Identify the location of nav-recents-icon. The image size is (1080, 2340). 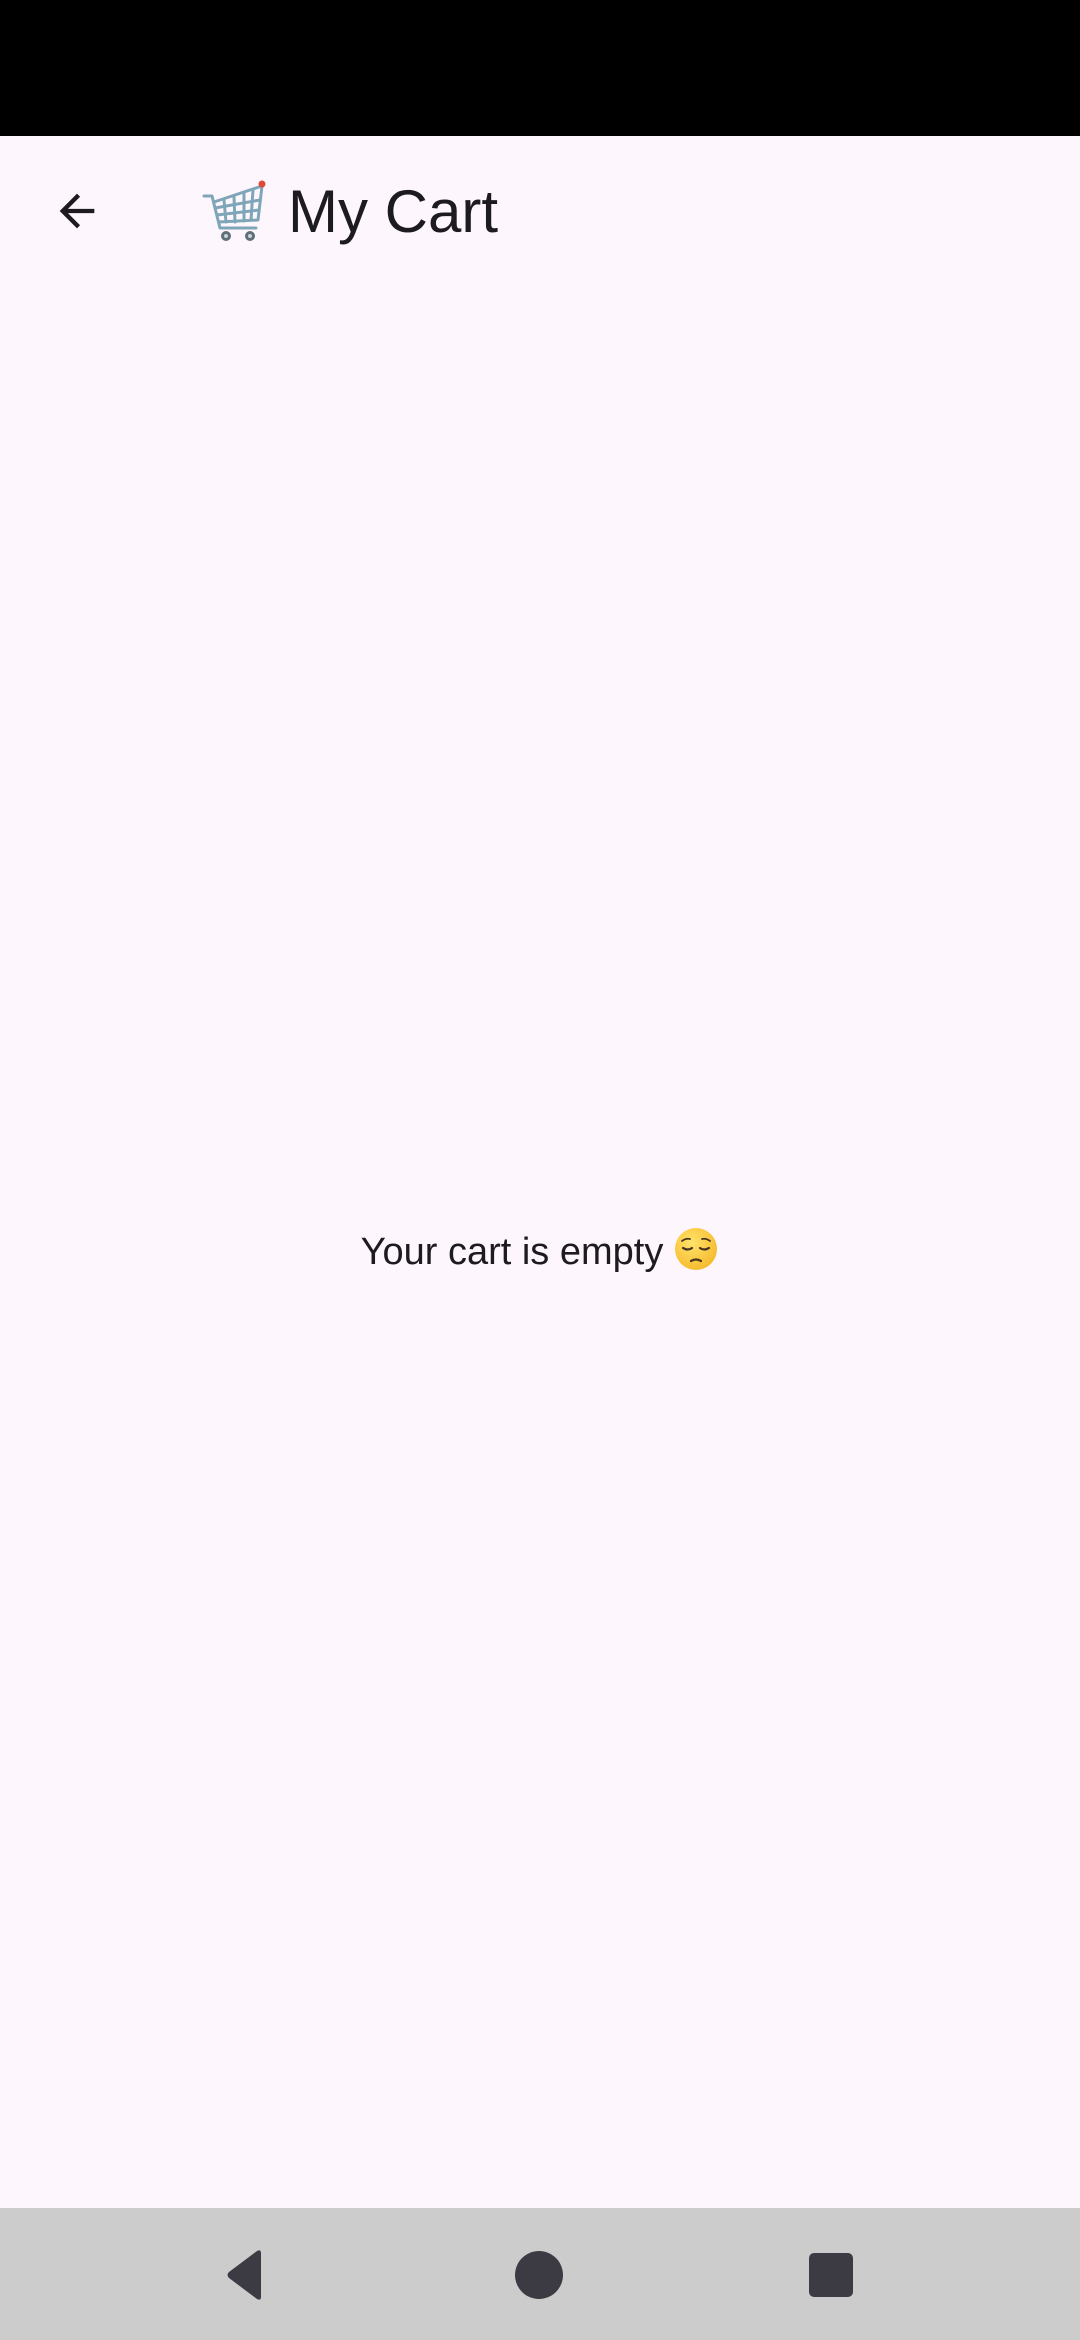
(831, 2275).